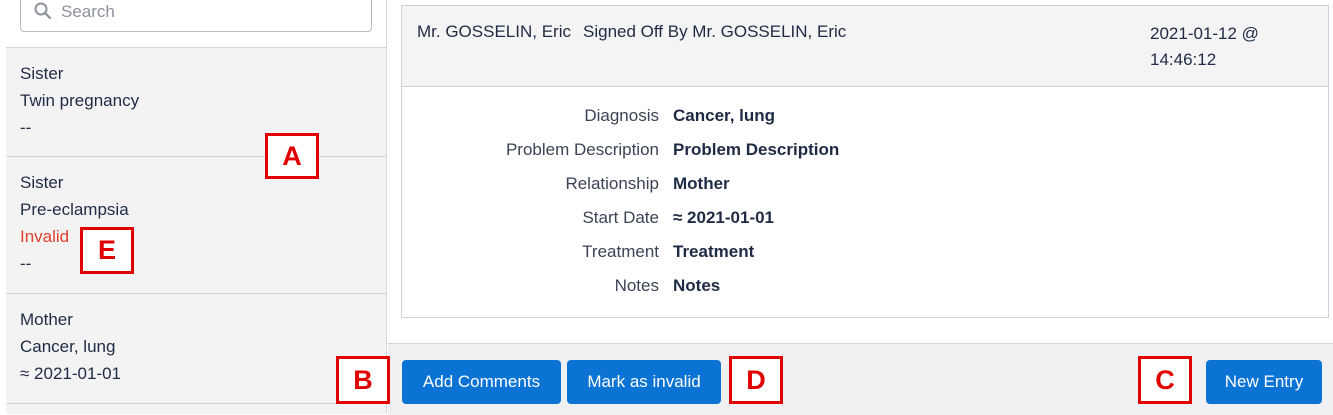 The height and width of the screenshot is (415, 1333). Describe the element at coordinates (74, 209) in the screenshot. I see `condition-text: Pre-eclampsia` at that location.